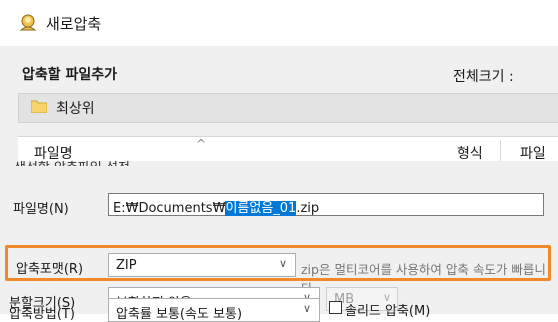 This screenshot has width=558, height=322. What do you see at coordinates (470, 153) in the screenshot?
I see `column-type: 형식` at bounding box center [470, 153].